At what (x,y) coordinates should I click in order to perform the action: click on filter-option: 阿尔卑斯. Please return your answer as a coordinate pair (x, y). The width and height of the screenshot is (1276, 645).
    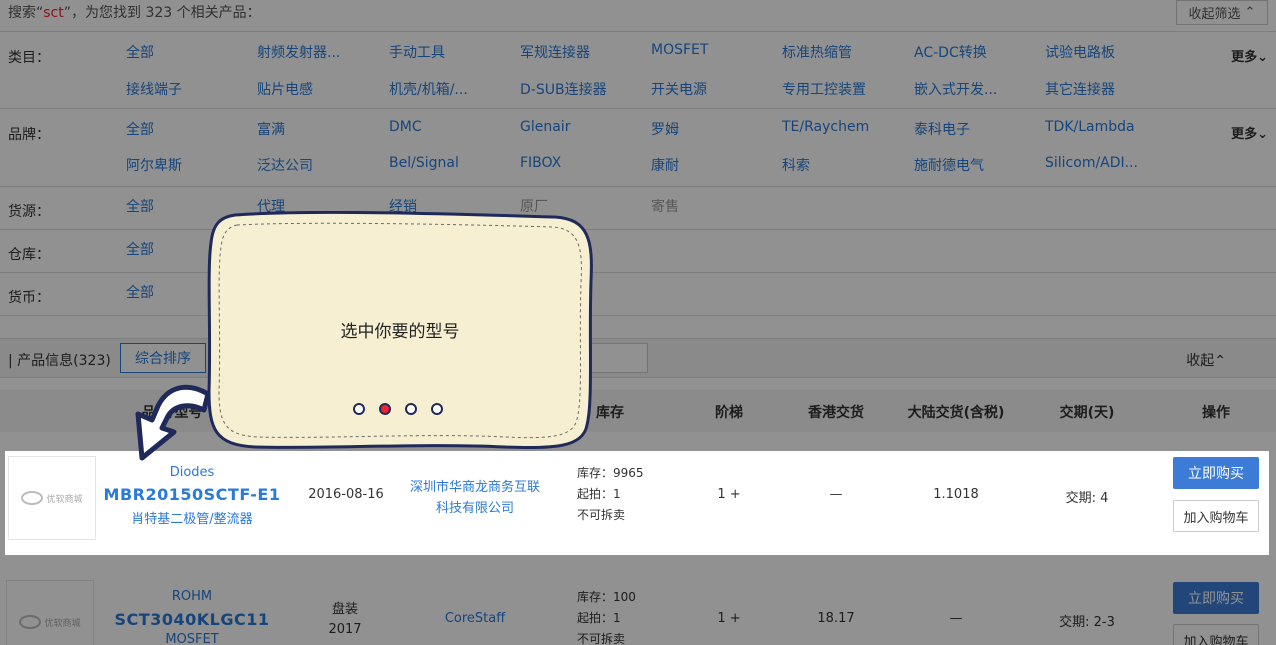
    Looking at the image, I should click on (154, 165).